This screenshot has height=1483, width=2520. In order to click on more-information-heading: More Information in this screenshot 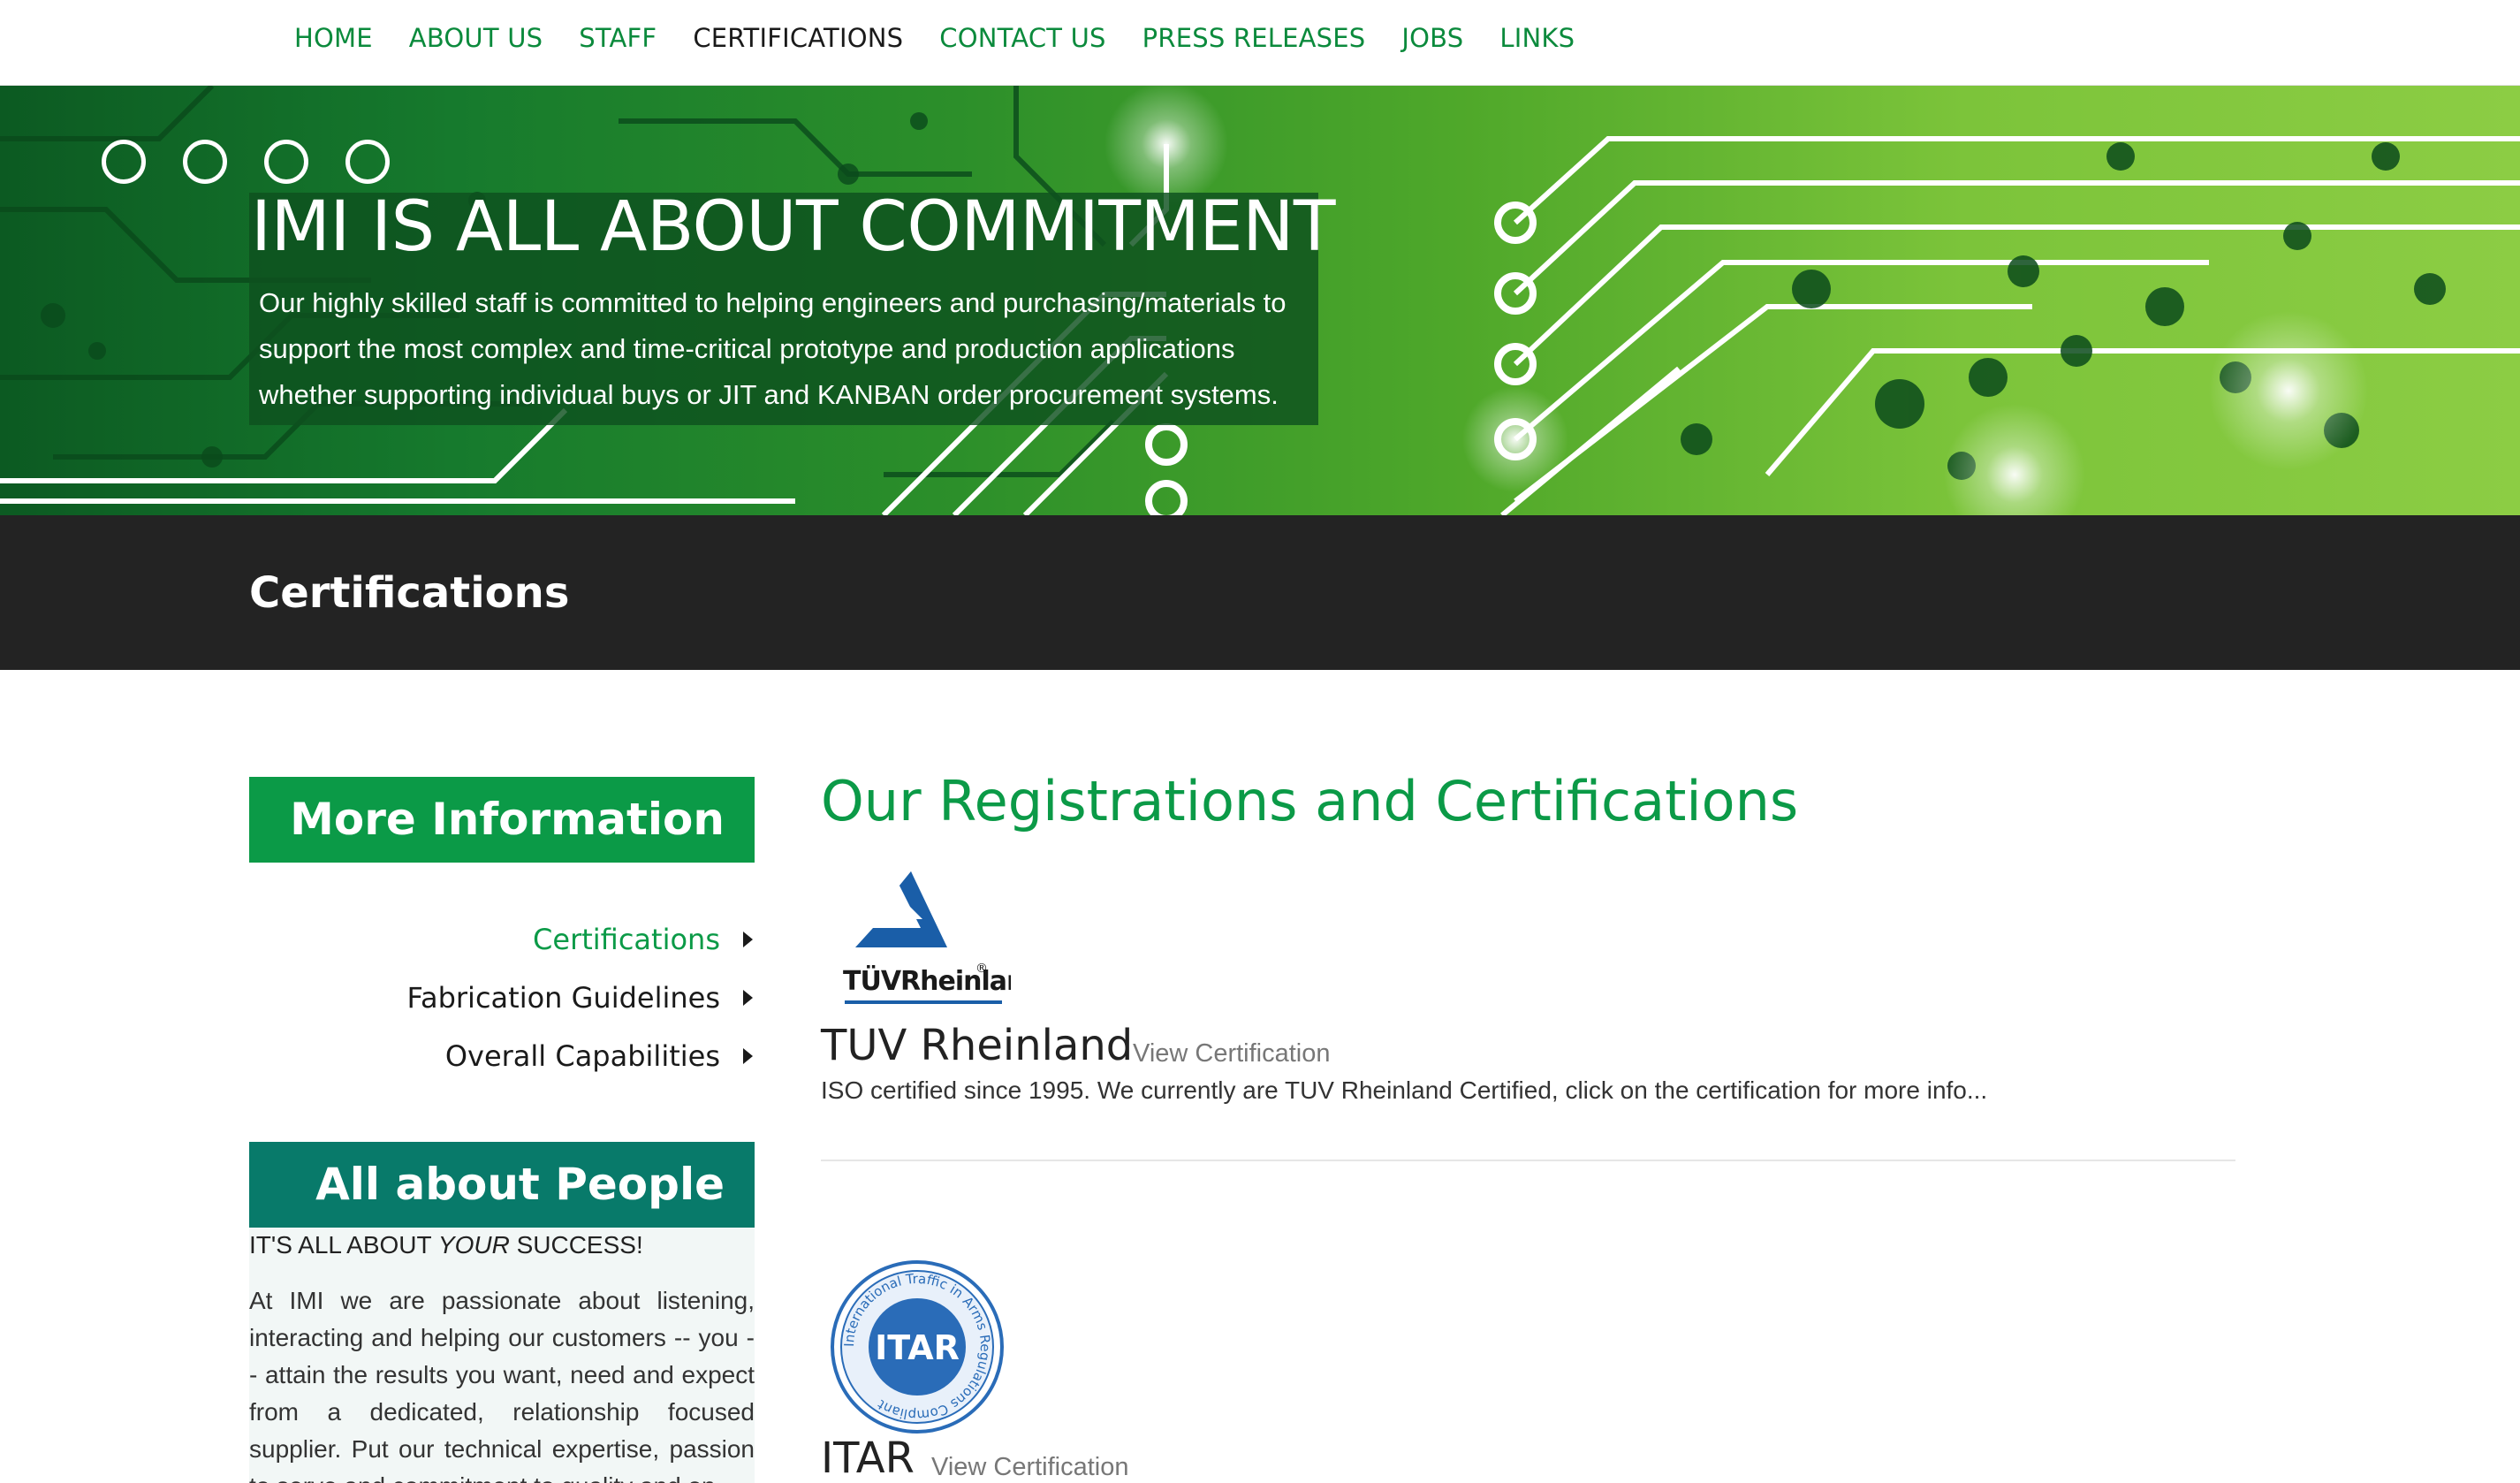, I will do `click(502, 820)`.